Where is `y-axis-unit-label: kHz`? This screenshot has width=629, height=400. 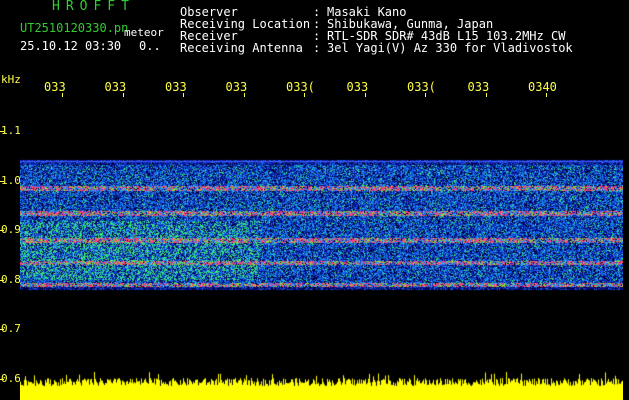
y-axis-unit-label: kHz is located at coordinates (11, 79).